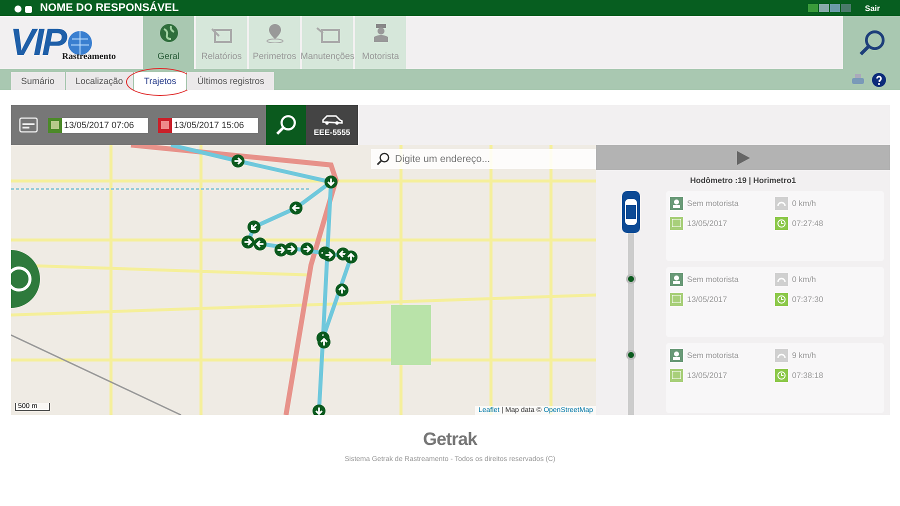 Image resolution: width=900 pixels, height=506 pixels. I want to click on card-icon, so click(28, 125).